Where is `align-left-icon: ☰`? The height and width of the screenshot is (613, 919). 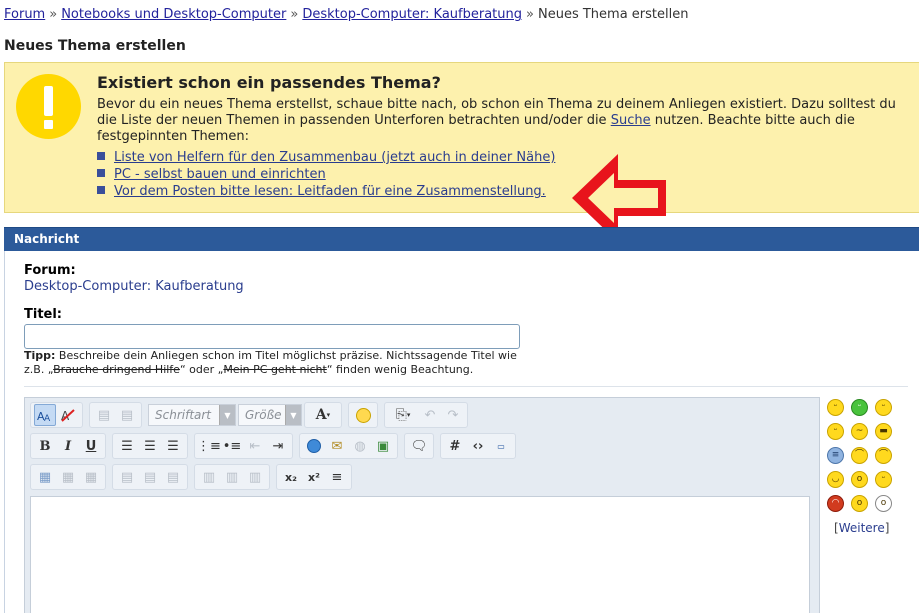
align-left-icon: ☰ is located at coordinates (127, 446).